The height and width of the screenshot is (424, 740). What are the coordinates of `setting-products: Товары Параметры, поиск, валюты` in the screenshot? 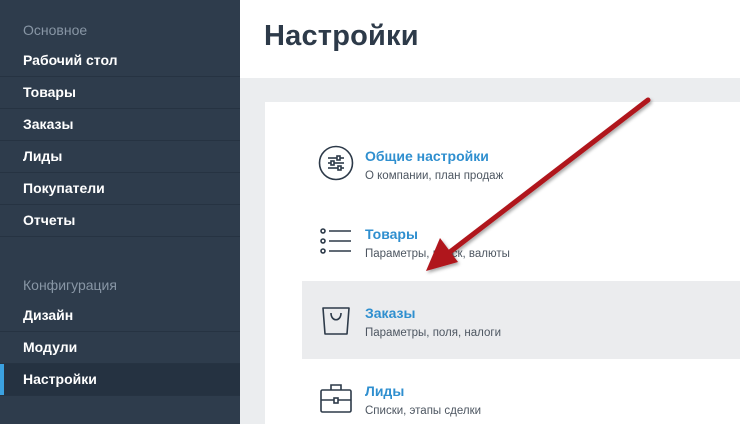 It's located at (521, 241).